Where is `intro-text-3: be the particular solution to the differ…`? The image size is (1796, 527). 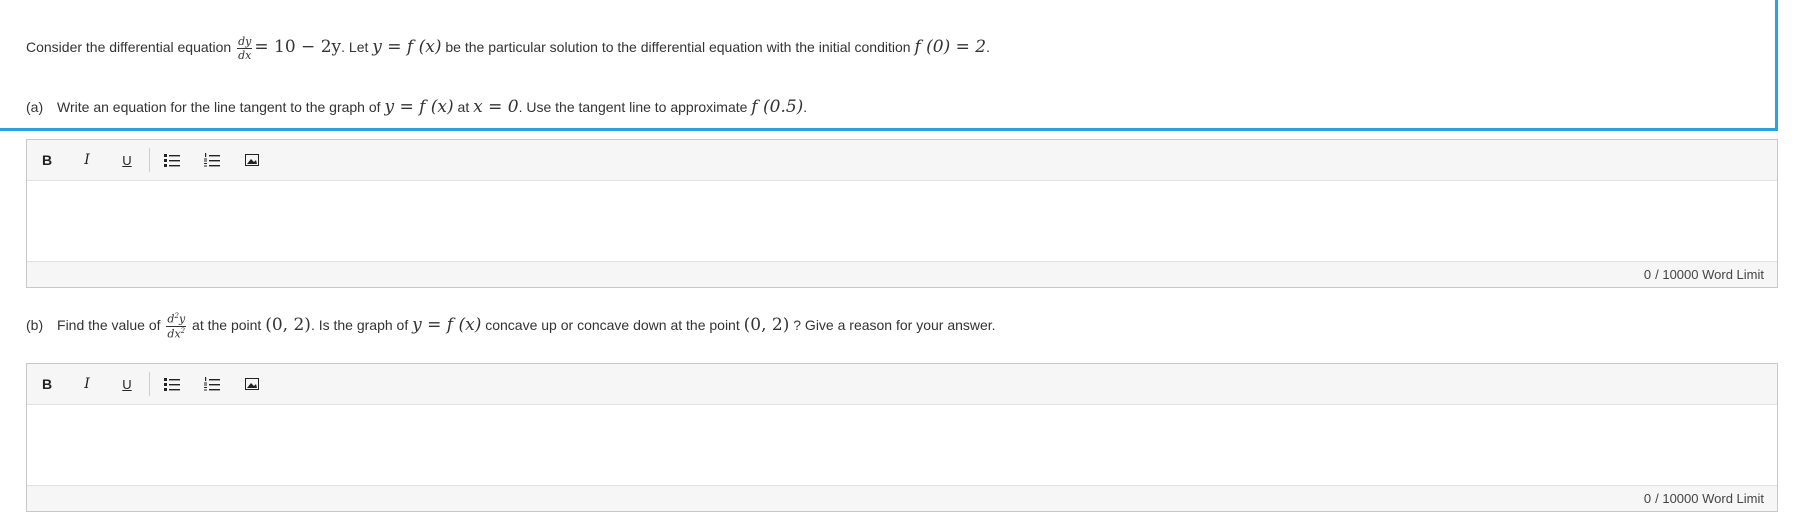
intro-text-3: be the particular solution to the differ… is located at coordinates (678, 47).